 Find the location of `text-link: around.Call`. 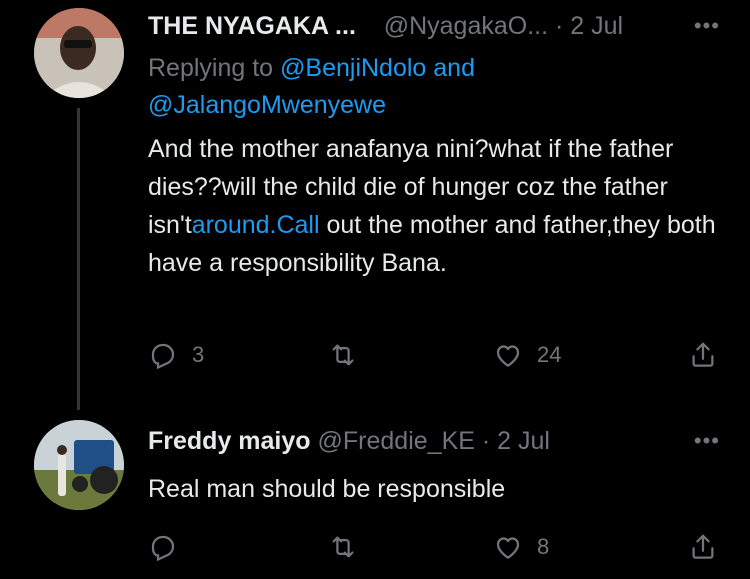

text-link: around.Call is located at coordinates (256, 225).